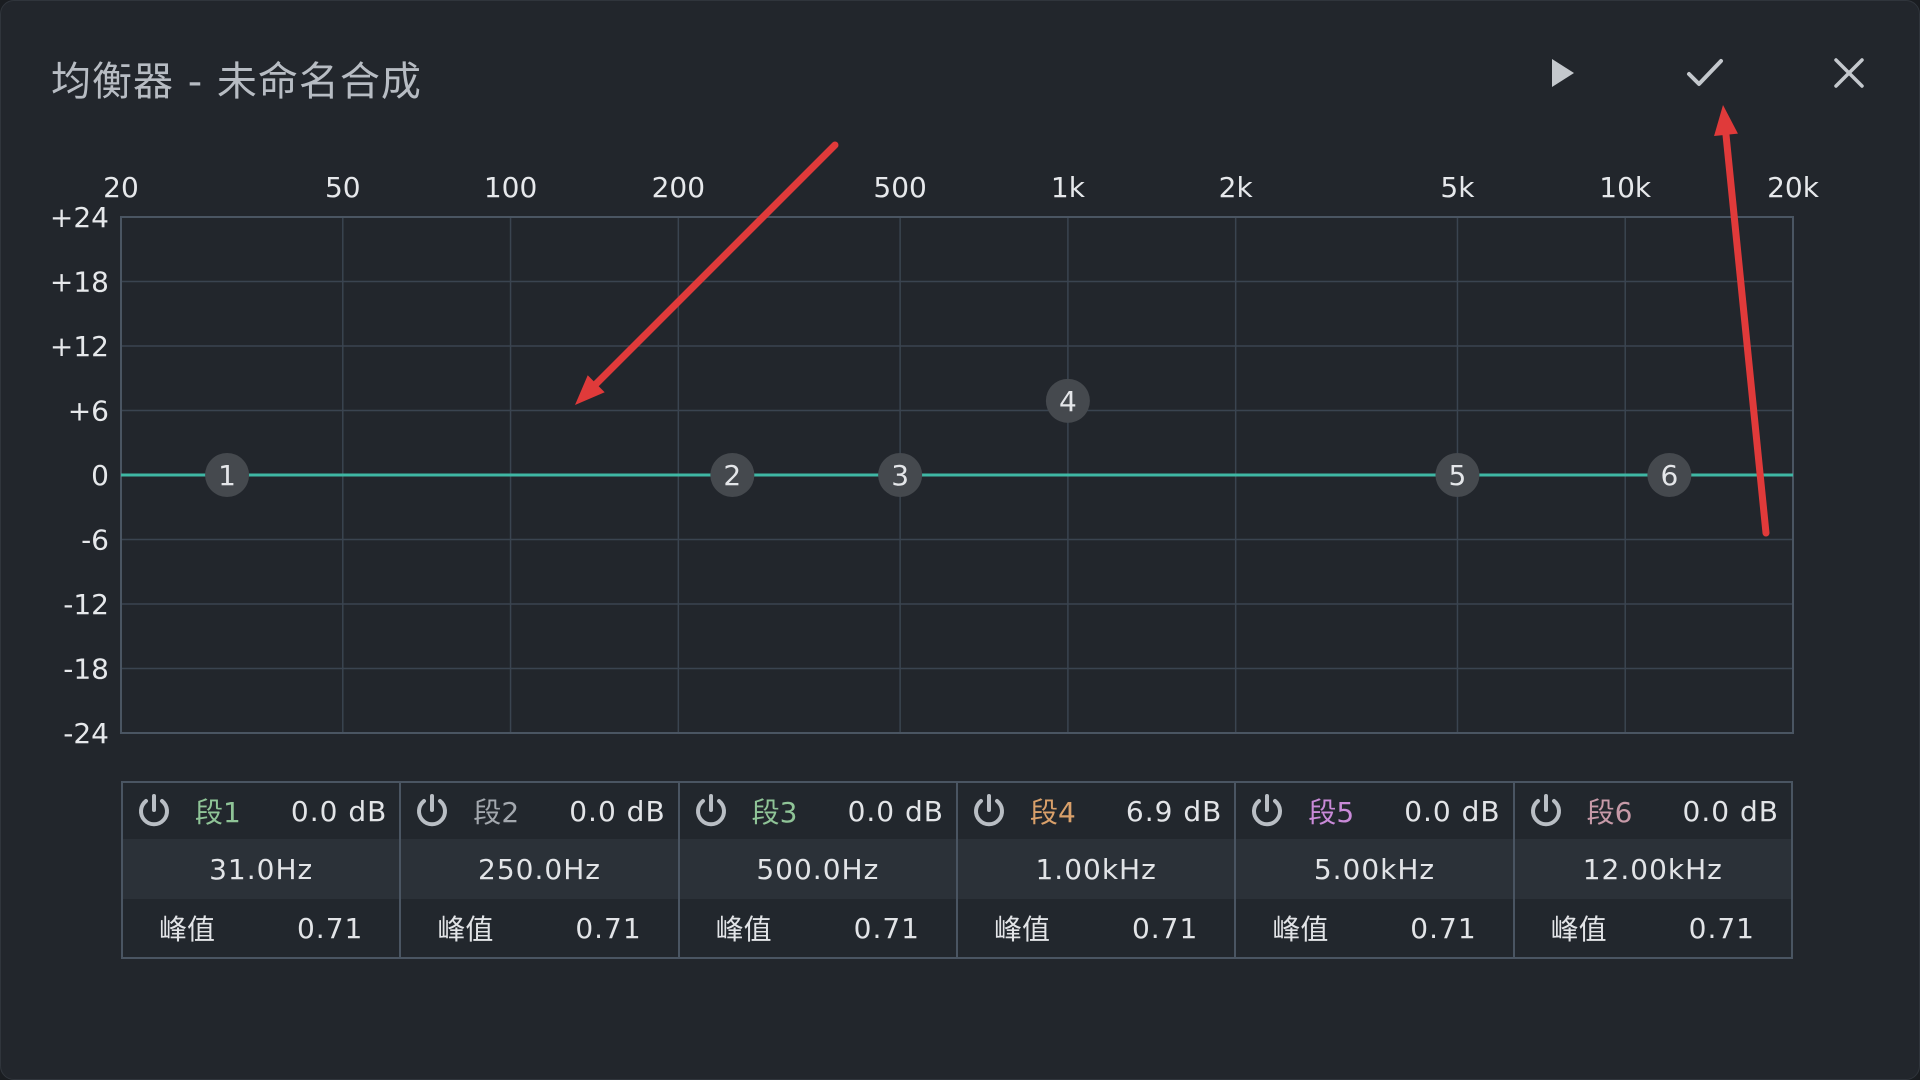  Describe the element at coordinates (1331, 812) in the screenshot. I see `band-name: 段5` at that location.